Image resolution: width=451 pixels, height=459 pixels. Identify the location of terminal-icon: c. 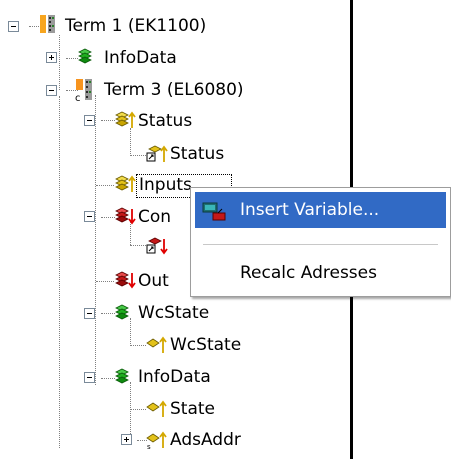
(83, 91).